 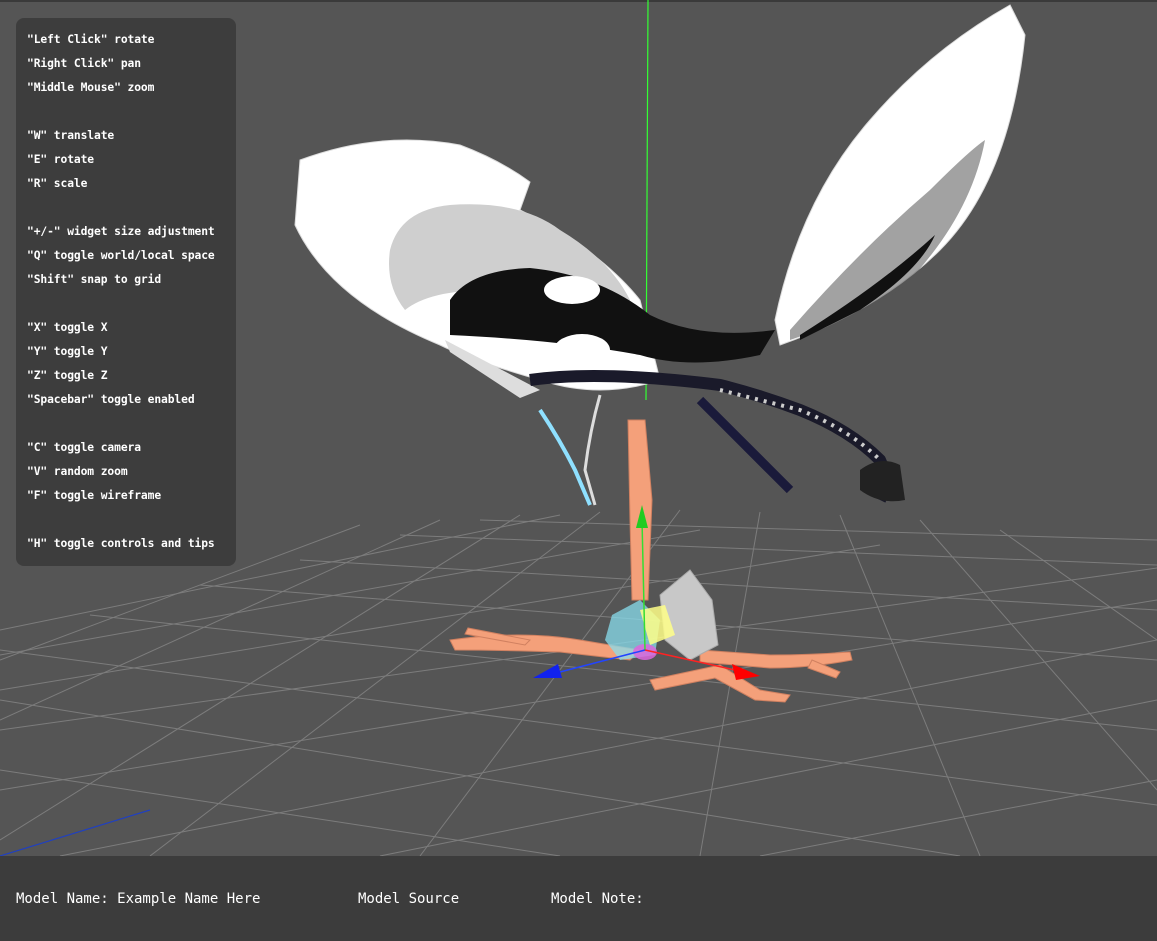 What do you see at coordinates (84, 447) in the screenshot?
I see `control-tip-line: "C" toggle camera` at bounding box center [84, 447].